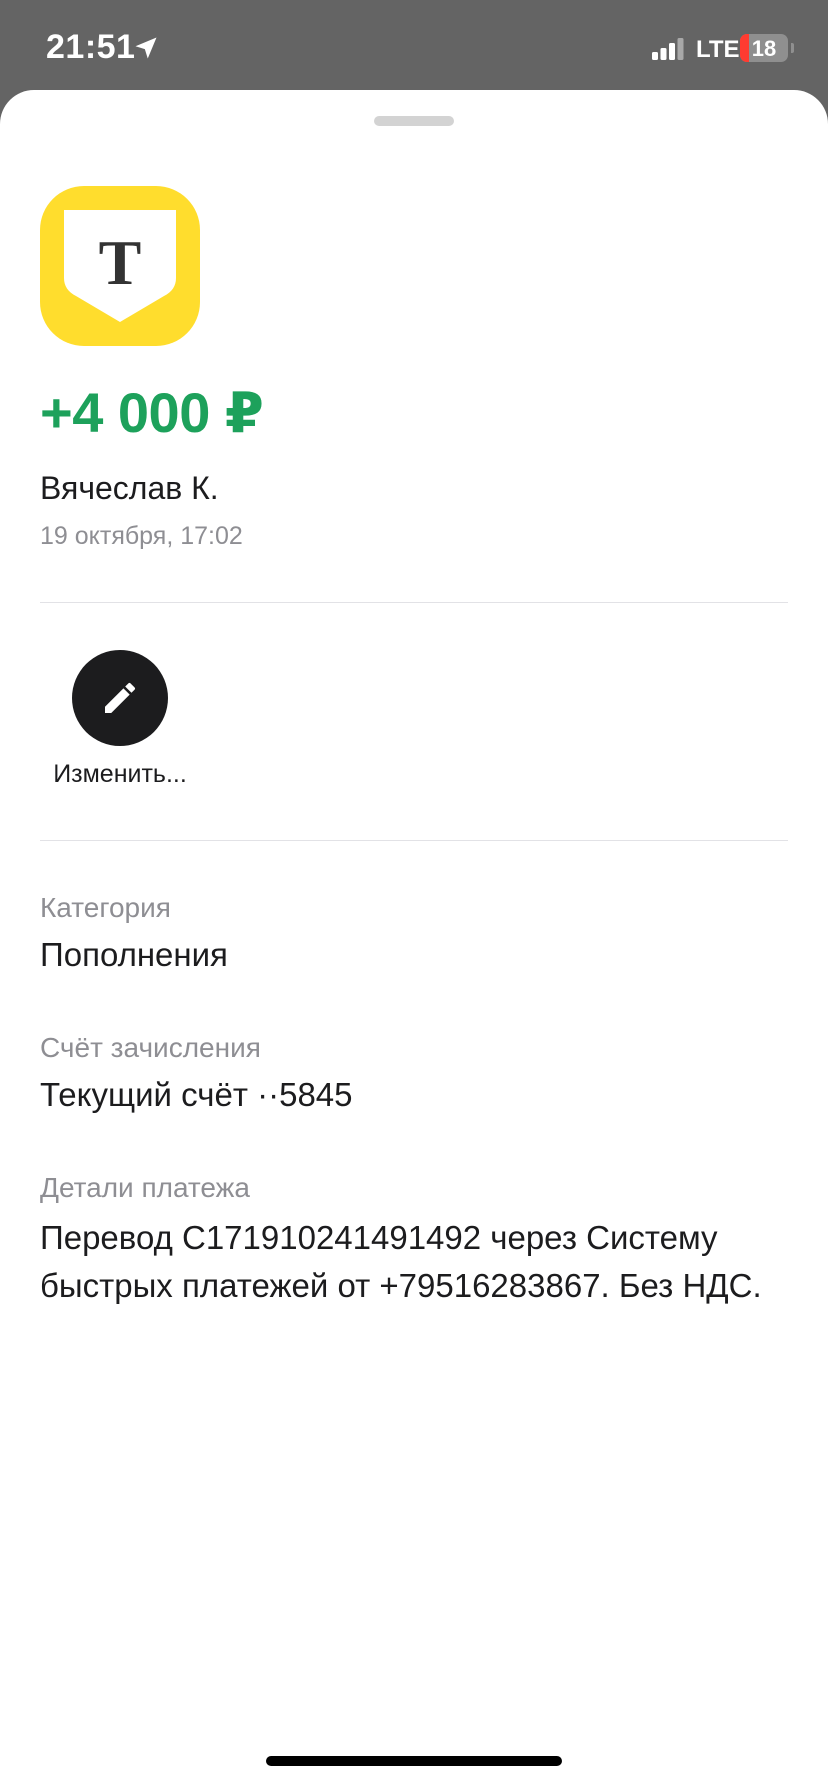 This screenshot has width=828, height=1792. Describe the element at coordinates (668, 49) in the screenshot. I see `cellular-signal-icon` at that location.